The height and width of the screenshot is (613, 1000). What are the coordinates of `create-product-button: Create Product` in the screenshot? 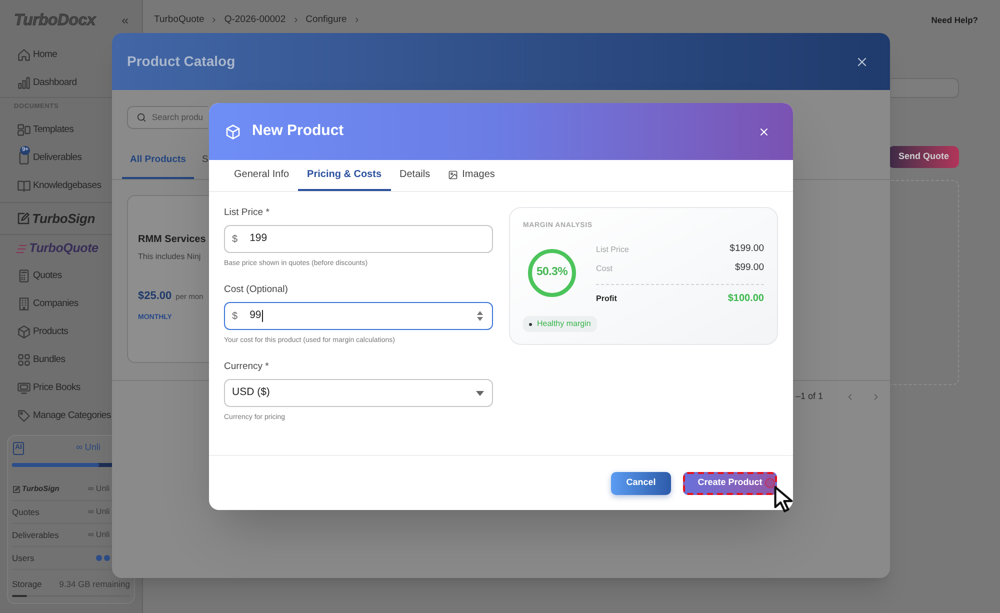 It's located at (730, 483).